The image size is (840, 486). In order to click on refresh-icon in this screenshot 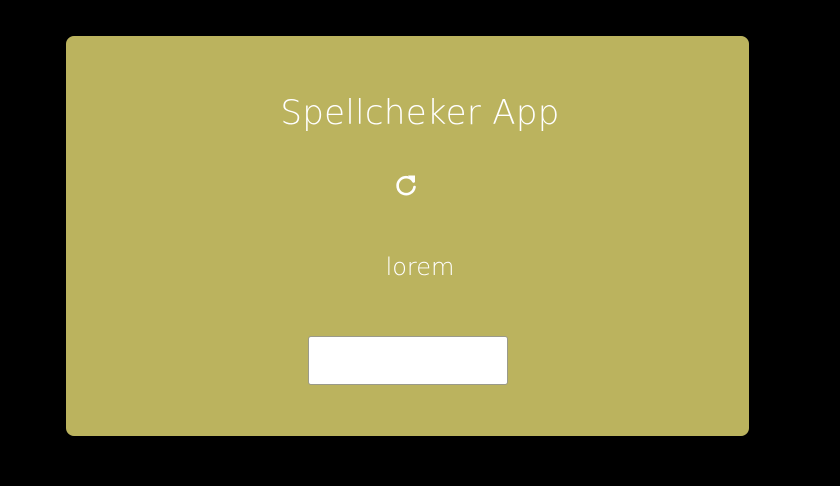, I will do `click(406, 185)`.